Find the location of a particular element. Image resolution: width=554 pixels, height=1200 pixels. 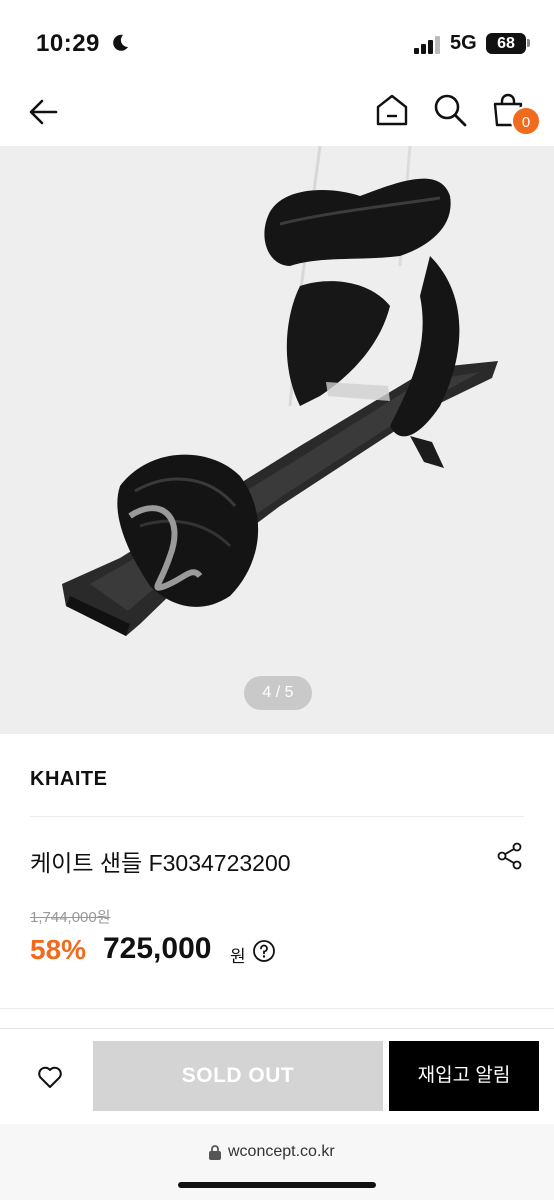

original-price: 1,744,000원 is located at coordinates (70, 917).